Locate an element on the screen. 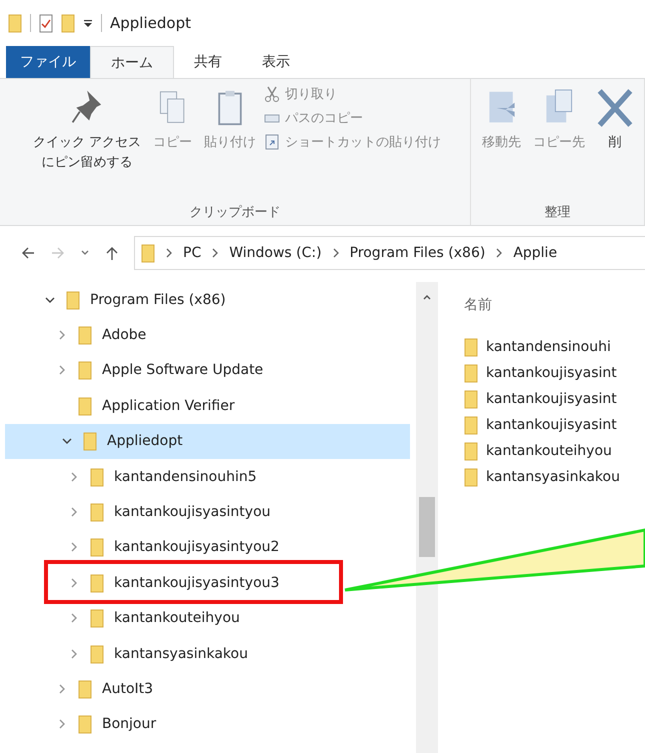 The width and height of the screenshot is (645, 753). tree-item: kantandensinouhin5 is located at coordinates (205, 476).